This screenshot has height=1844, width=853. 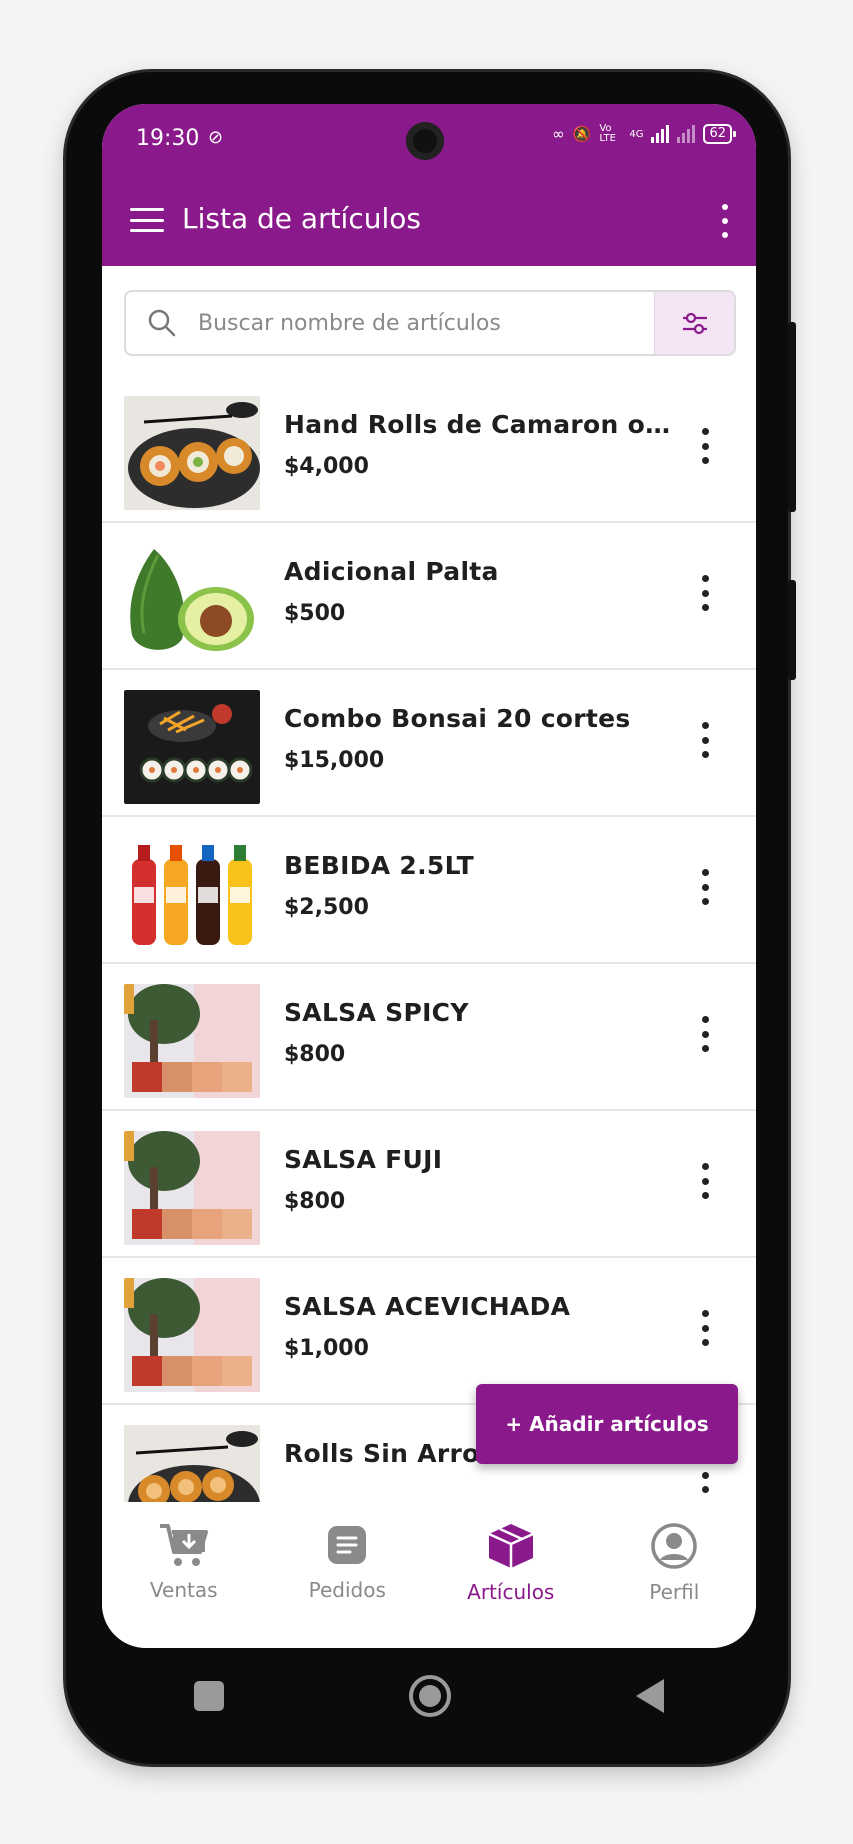 I want to click on volume-button, so click(x=792, y=417).